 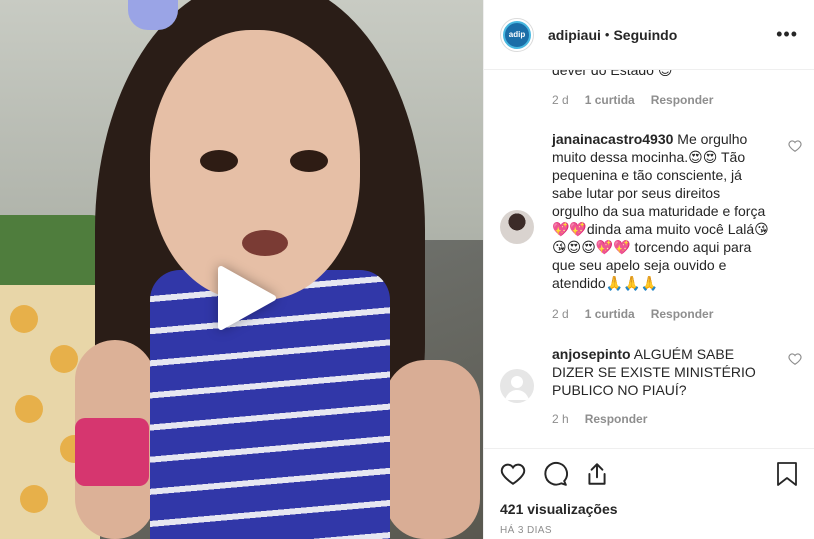 What do you see at coordinates (153, 15) in the screenshot?
I see `video-subject-bow` at bounding box center [153, 15].